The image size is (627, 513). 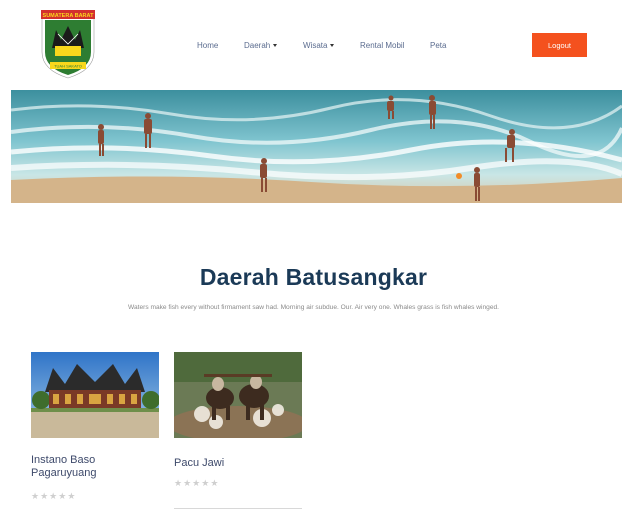 What do you see at coordinates (238, 508) in the screenshot?
I see `card-divider` at bounding box center [238, 508].